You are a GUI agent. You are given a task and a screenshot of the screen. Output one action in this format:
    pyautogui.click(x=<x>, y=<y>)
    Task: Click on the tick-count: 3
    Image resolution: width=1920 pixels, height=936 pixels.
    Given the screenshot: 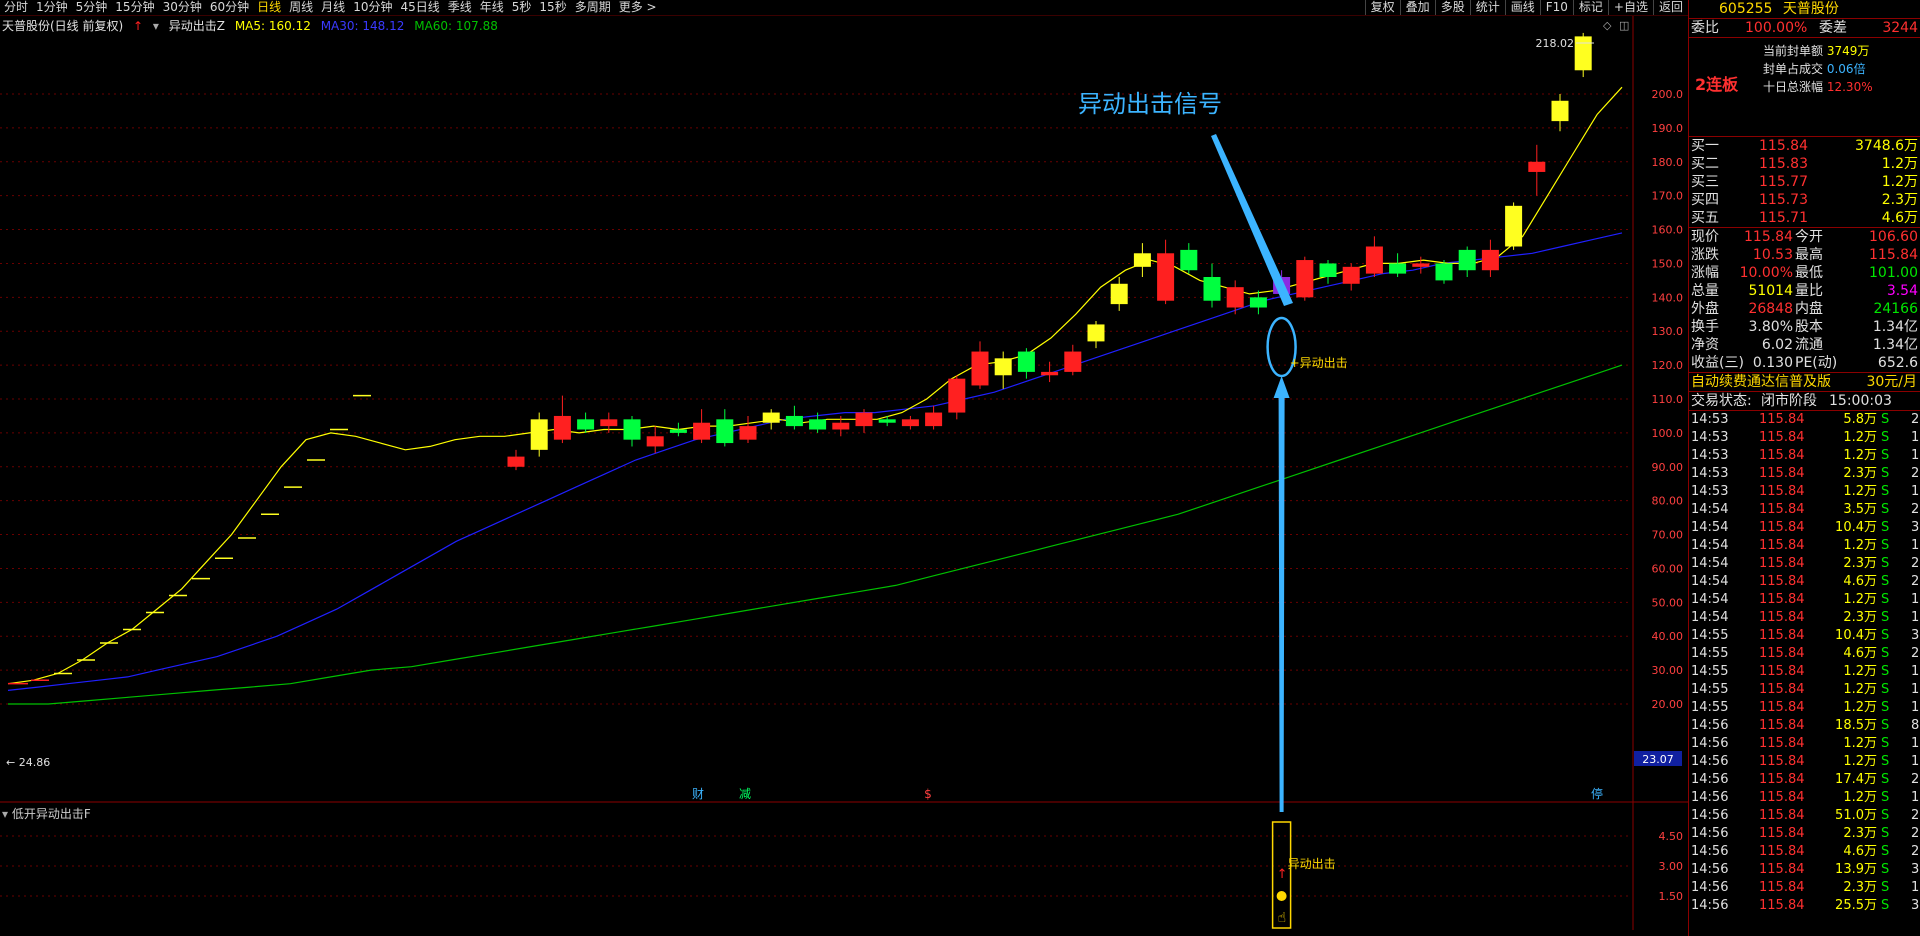 What is the action you would take?
    pyautogui.click(x=1915, y=905)
    